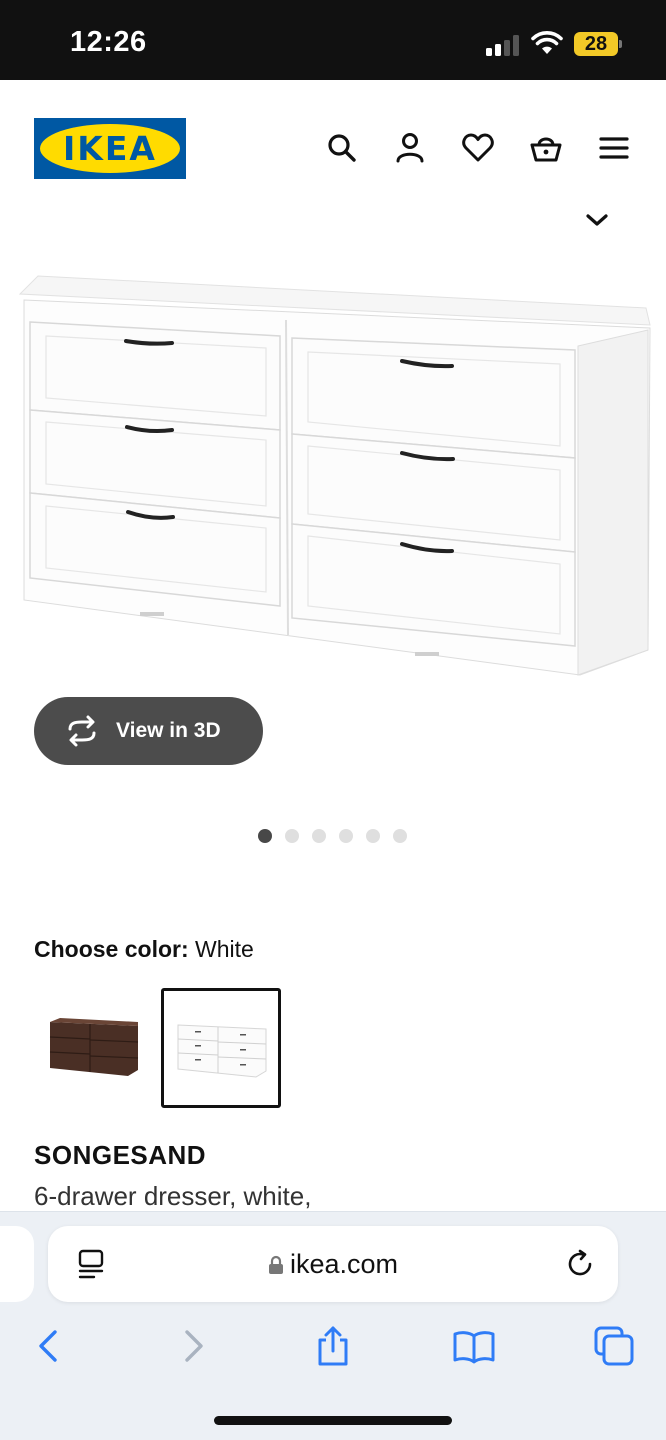 Image resolution: width=666 pixels, height=1440 pixels. I want to click on basket-icon, so click(546, 148).